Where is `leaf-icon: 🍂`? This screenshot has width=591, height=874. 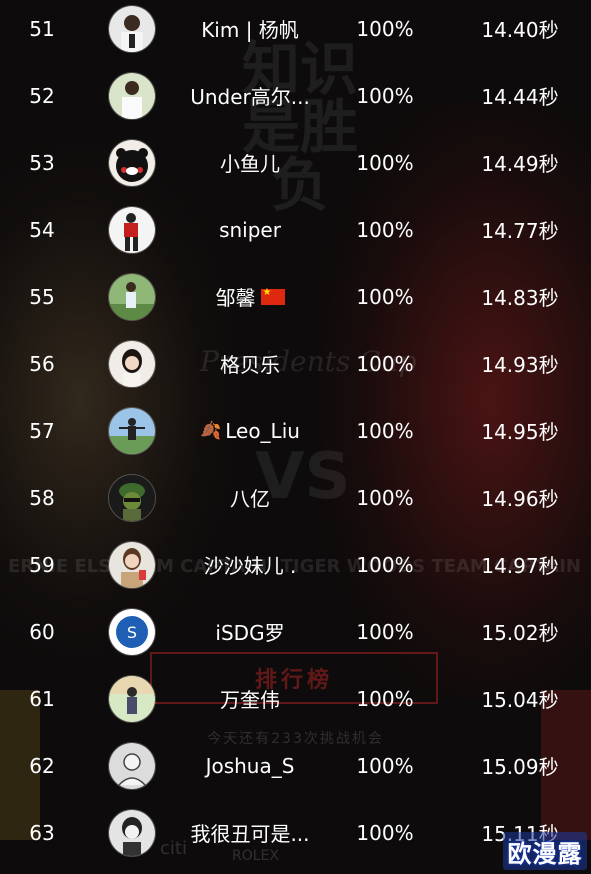
leaf-icon: 🍂 is located at coordinates (211, 430).